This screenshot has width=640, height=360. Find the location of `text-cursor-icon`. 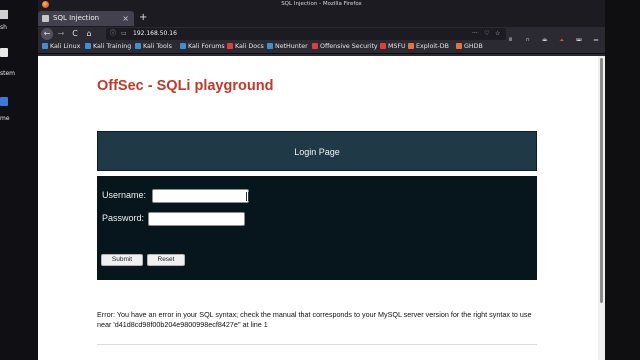

text-cursor-icon is located at coordinates (247, 196).